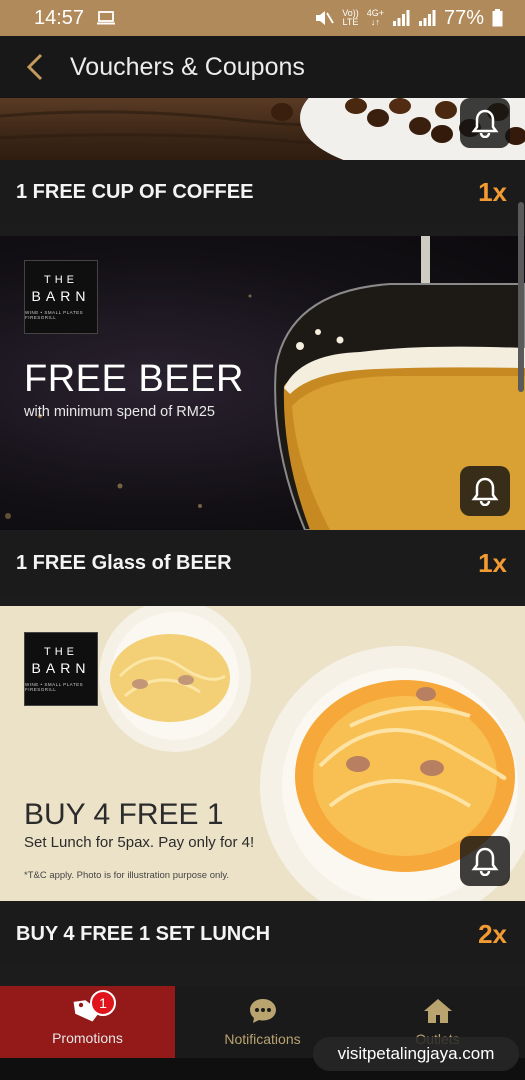  Describe the element at coordinates (187, 66) in the screenshot. I see `page-title: Vouchers & Coupons` at that location.